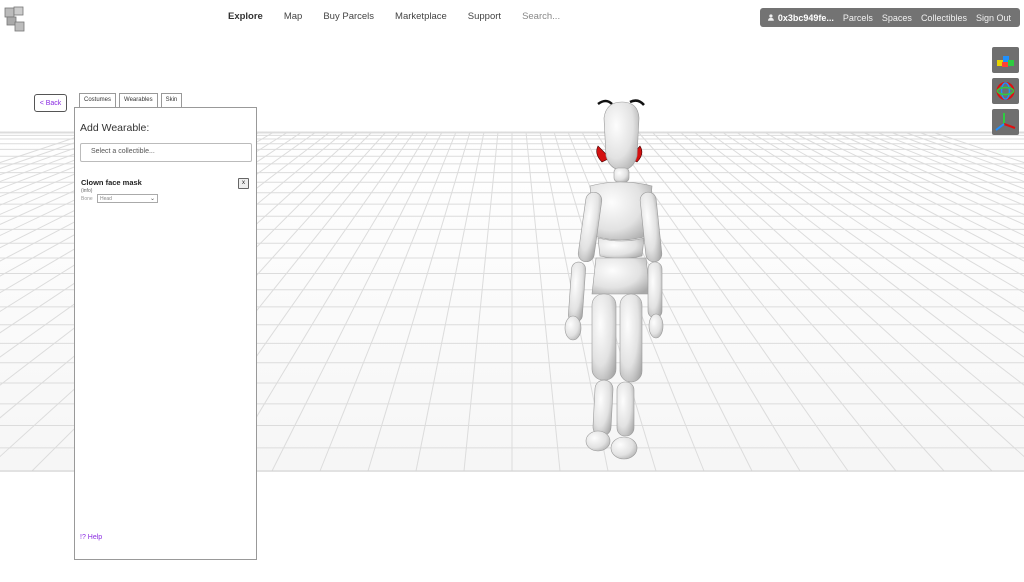  Describe the element at coordinates (573, 328) in the screenshot. I see `left-hand` at that location.